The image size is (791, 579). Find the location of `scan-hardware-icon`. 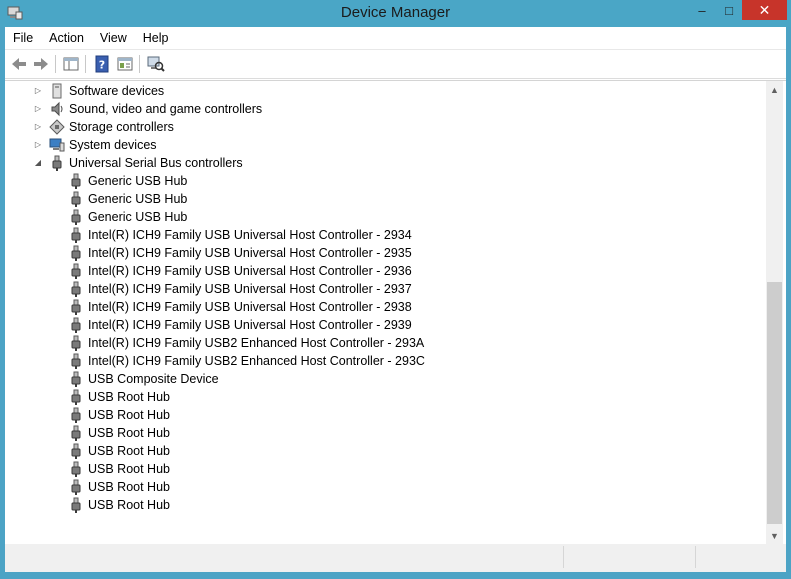

scan-hardware-icon is located at coordinates (156, 64).